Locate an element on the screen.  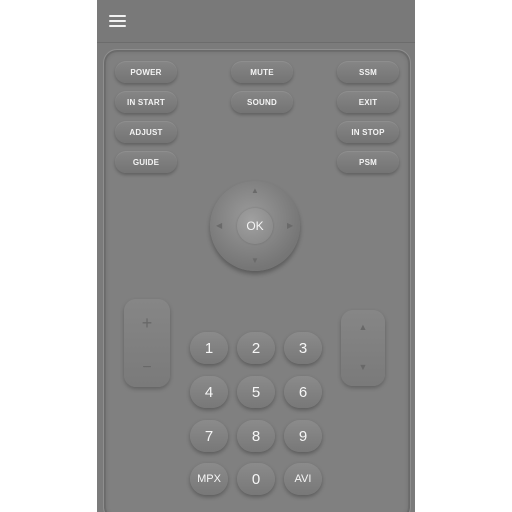
guide-button: GUIDE is located at coordinates (146, 162).